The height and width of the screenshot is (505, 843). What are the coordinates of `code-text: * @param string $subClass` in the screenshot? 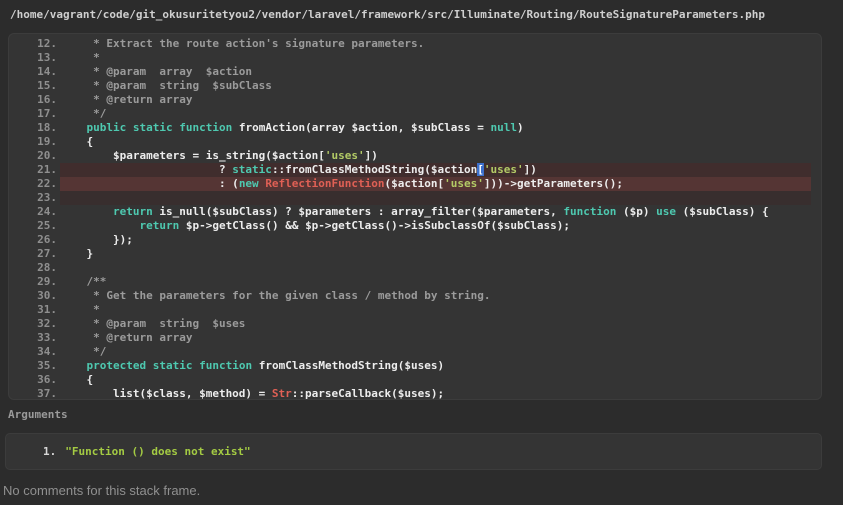 It's located at (166, 85).